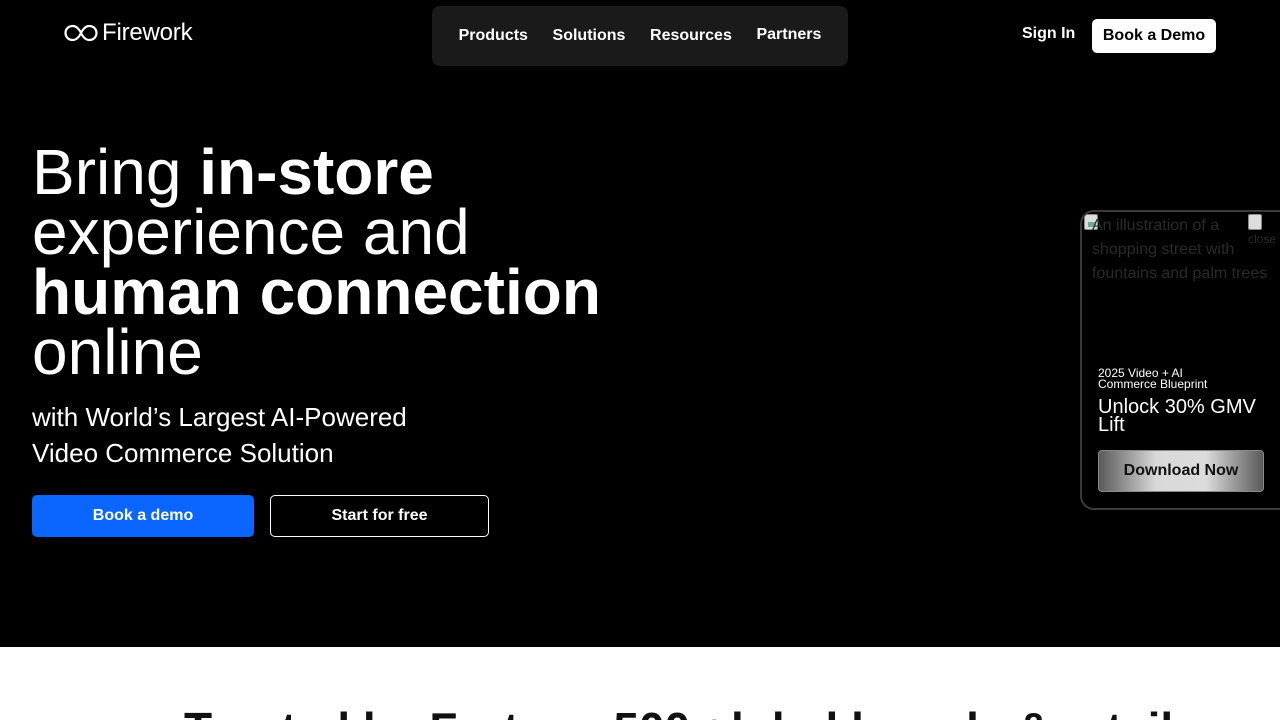 This screenshot has width=1280, height=720. I want to click on book-demo-button: Book a demo, so click(143, 516).